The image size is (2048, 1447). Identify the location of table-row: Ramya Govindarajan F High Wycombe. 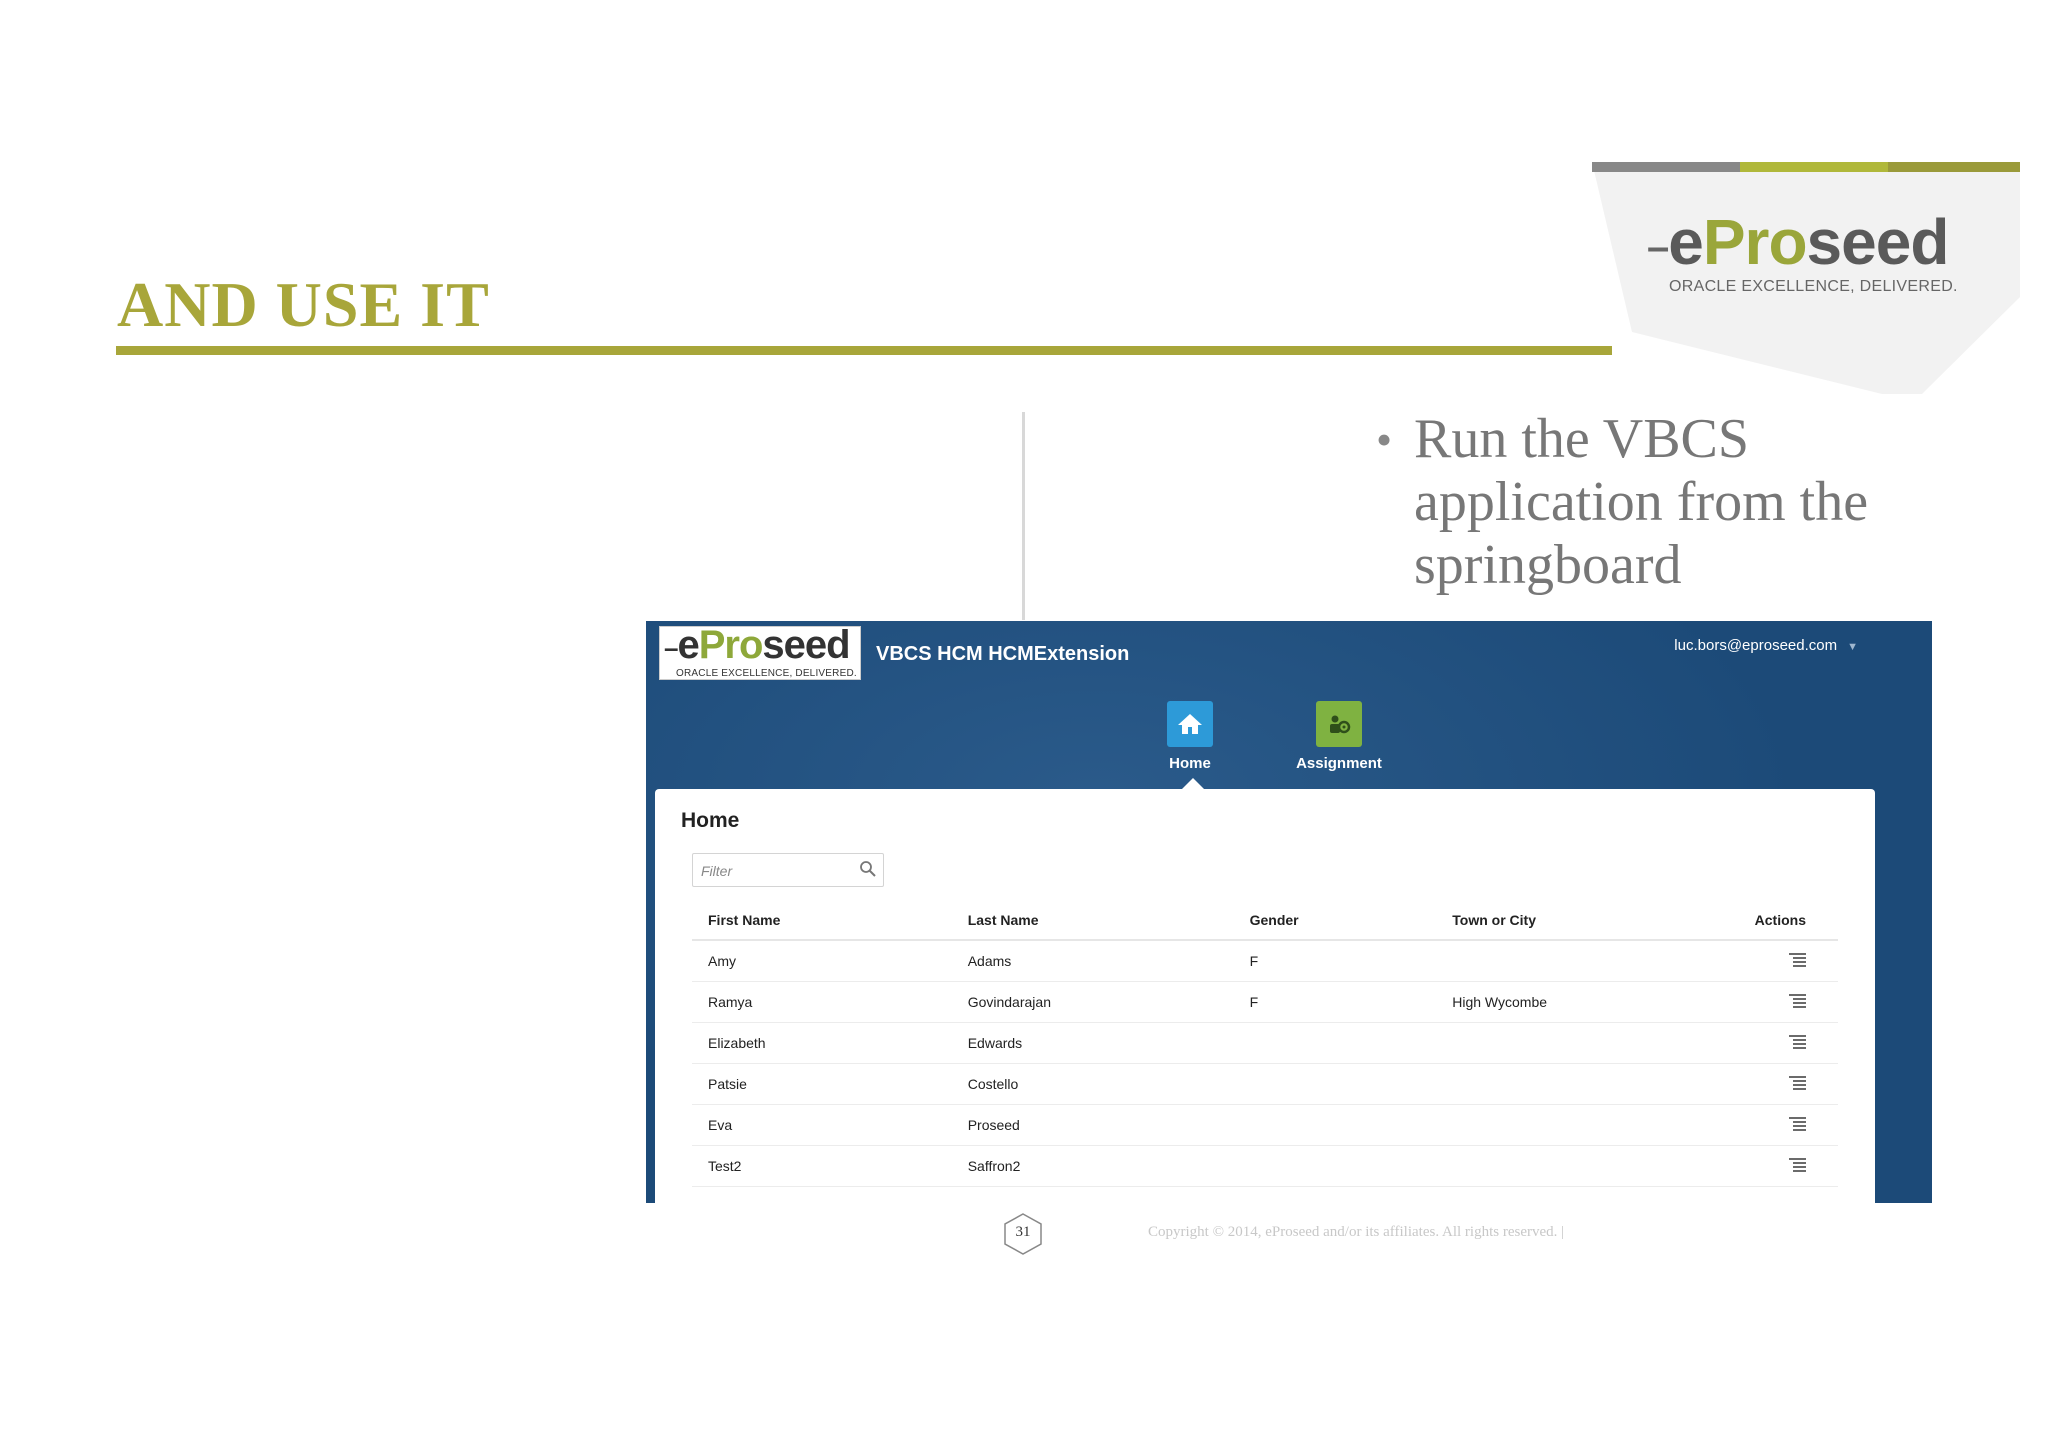
(1265, 1002).